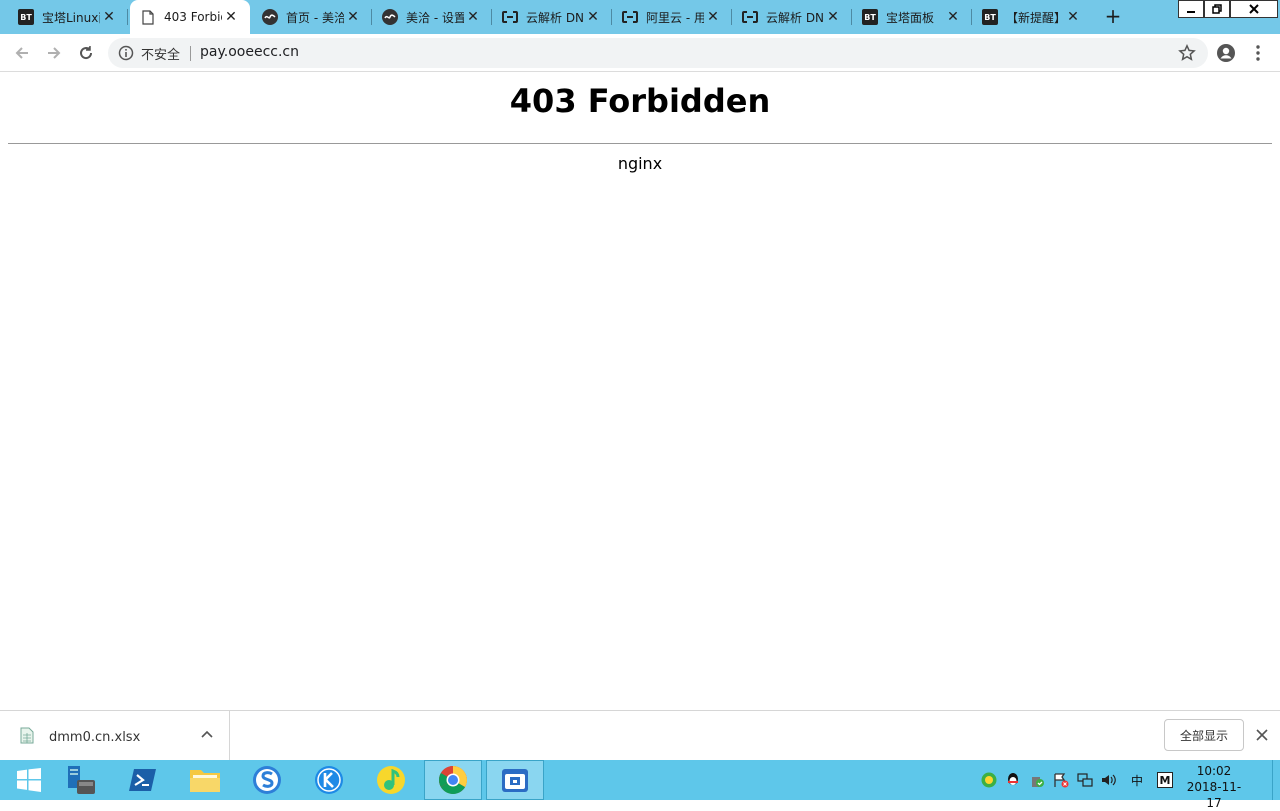 Image resolution: width=1280 pixels, height=811 pixels. What do you see at coordinates (1061, 780) in the screenshot?
I see `tray-flag-icon` at bounding box center [1061, 780].